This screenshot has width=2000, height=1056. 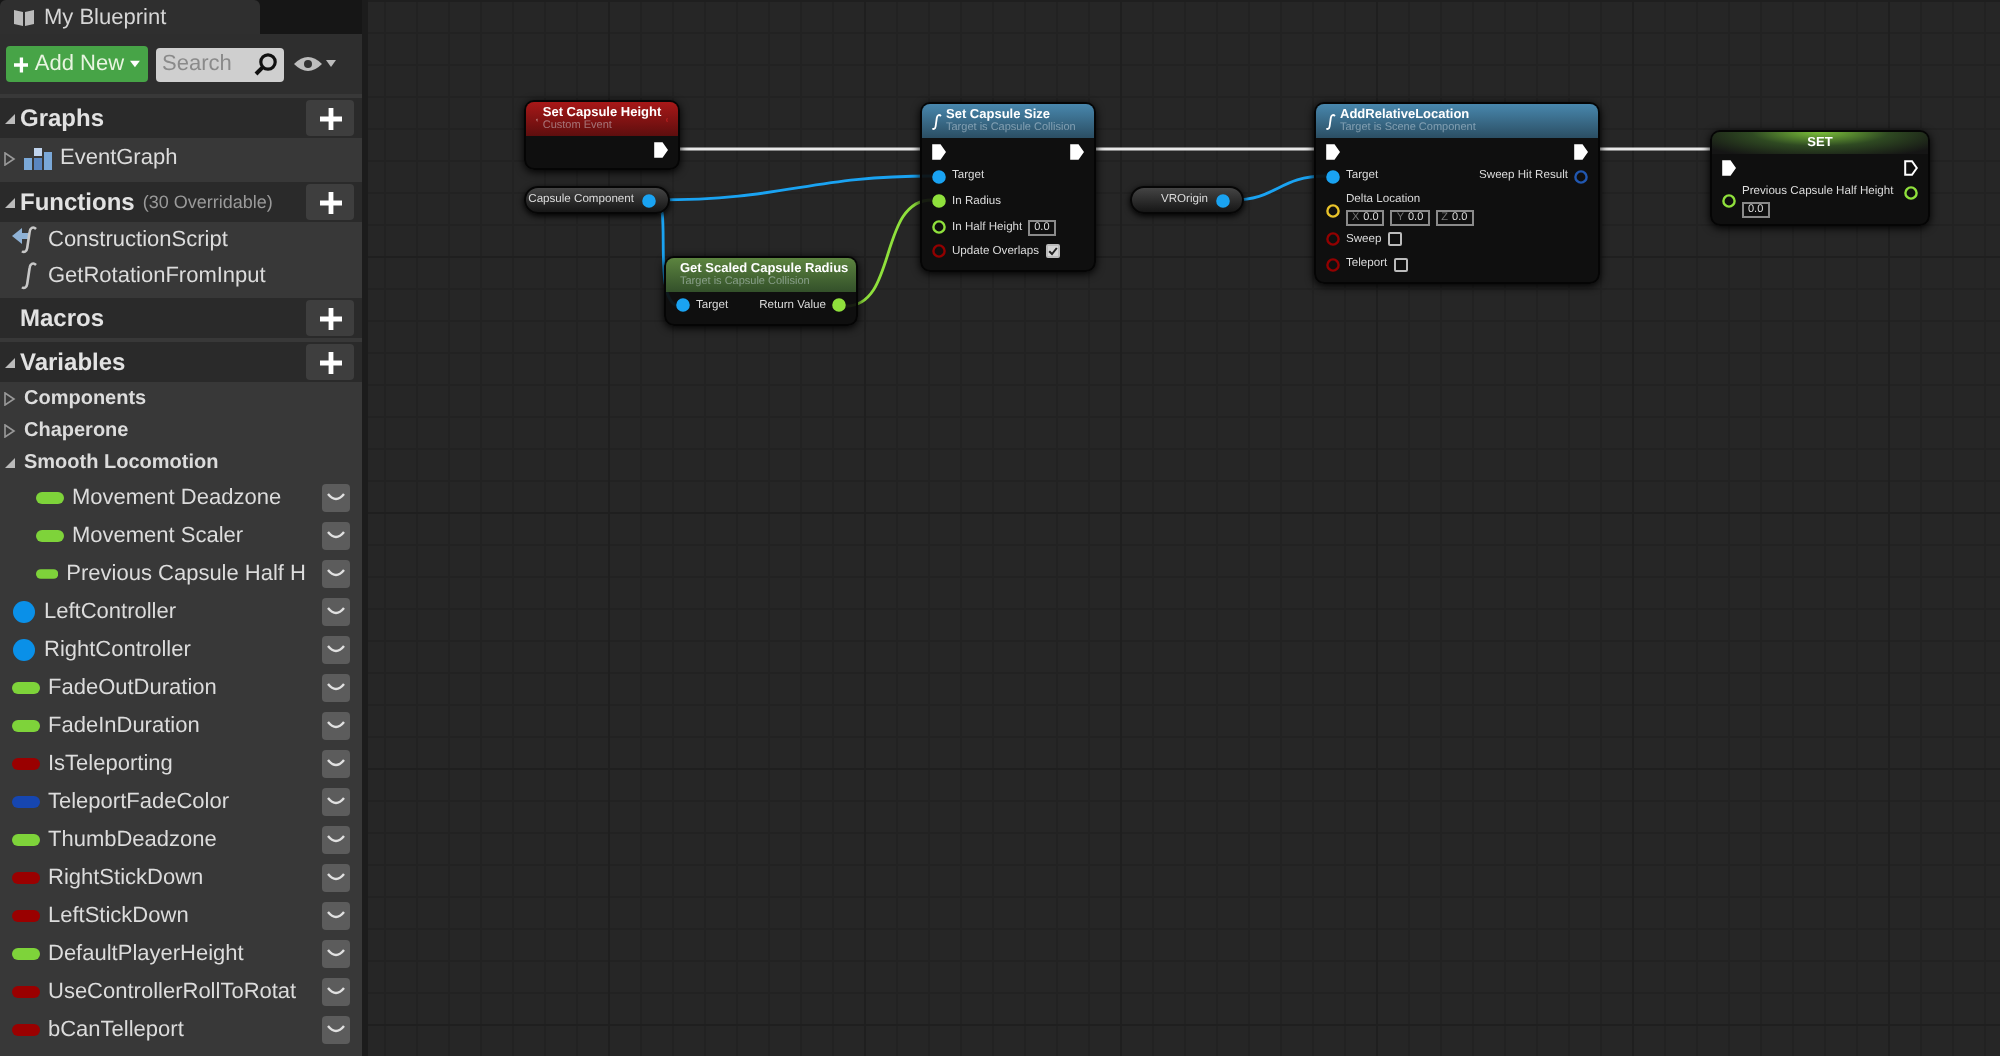 I want to click on variable-item: Movement Deadzone, so click(x=181, y=497).